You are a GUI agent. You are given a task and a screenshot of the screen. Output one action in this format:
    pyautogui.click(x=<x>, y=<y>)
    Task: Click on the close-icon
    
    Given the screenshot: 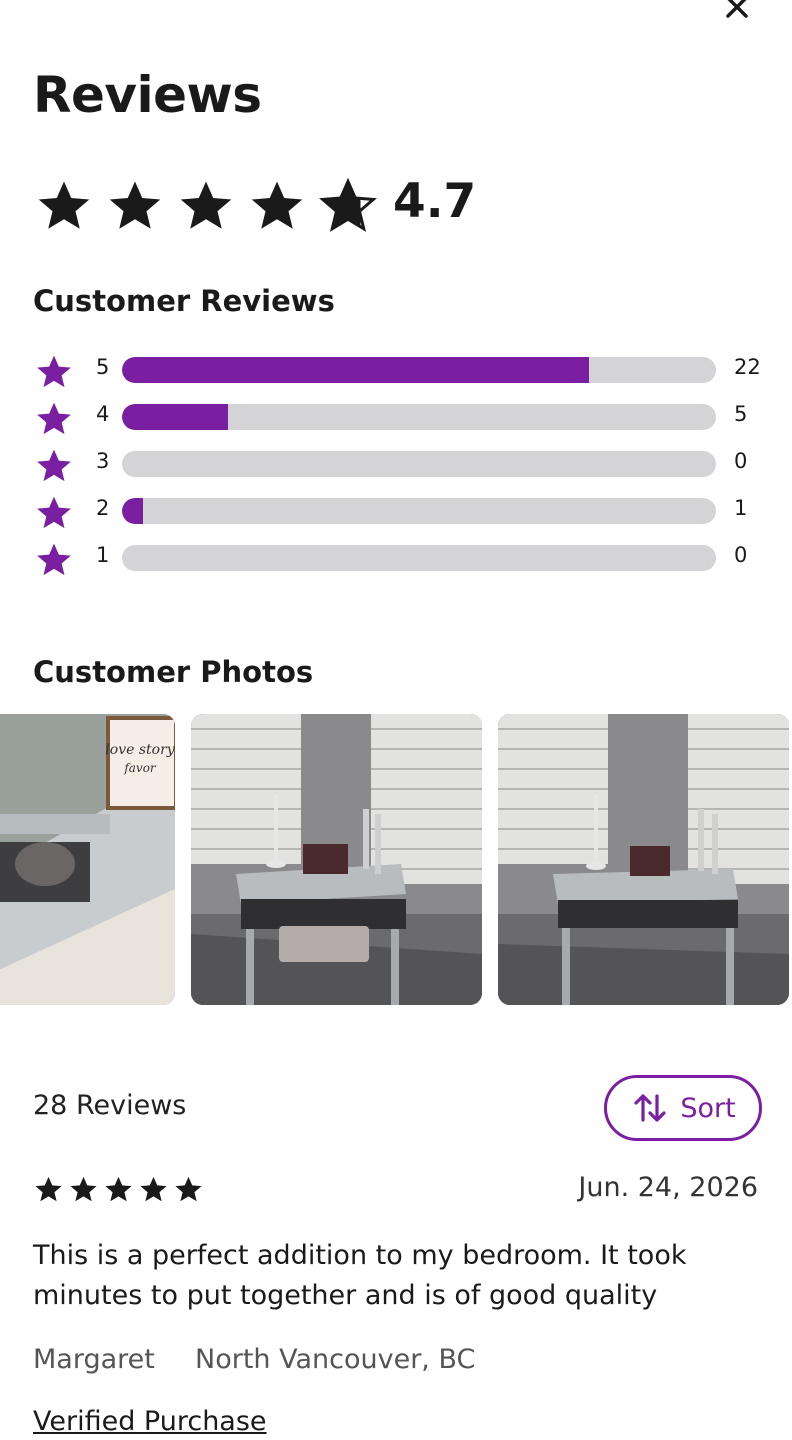 What is the action you would take?
    pyautogui.click(x=737, y=9)
    